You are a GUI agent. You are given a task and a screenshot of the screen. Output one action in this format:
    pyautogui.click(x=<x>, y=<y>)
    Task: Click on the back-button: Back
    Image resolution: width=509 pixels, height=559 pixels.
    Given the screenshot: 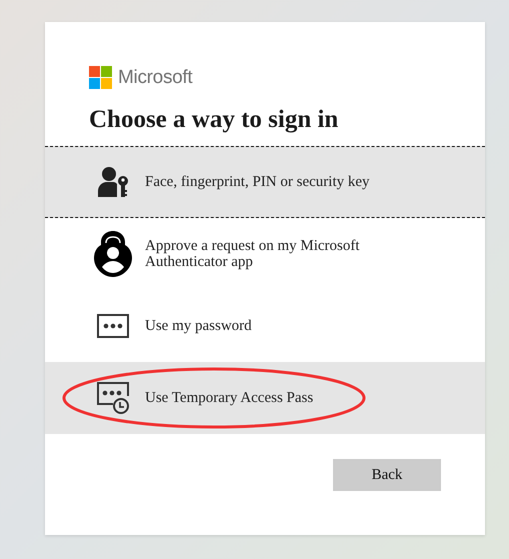 What is the action you would take?
    pyautogui.click(x=387, y=475)
    